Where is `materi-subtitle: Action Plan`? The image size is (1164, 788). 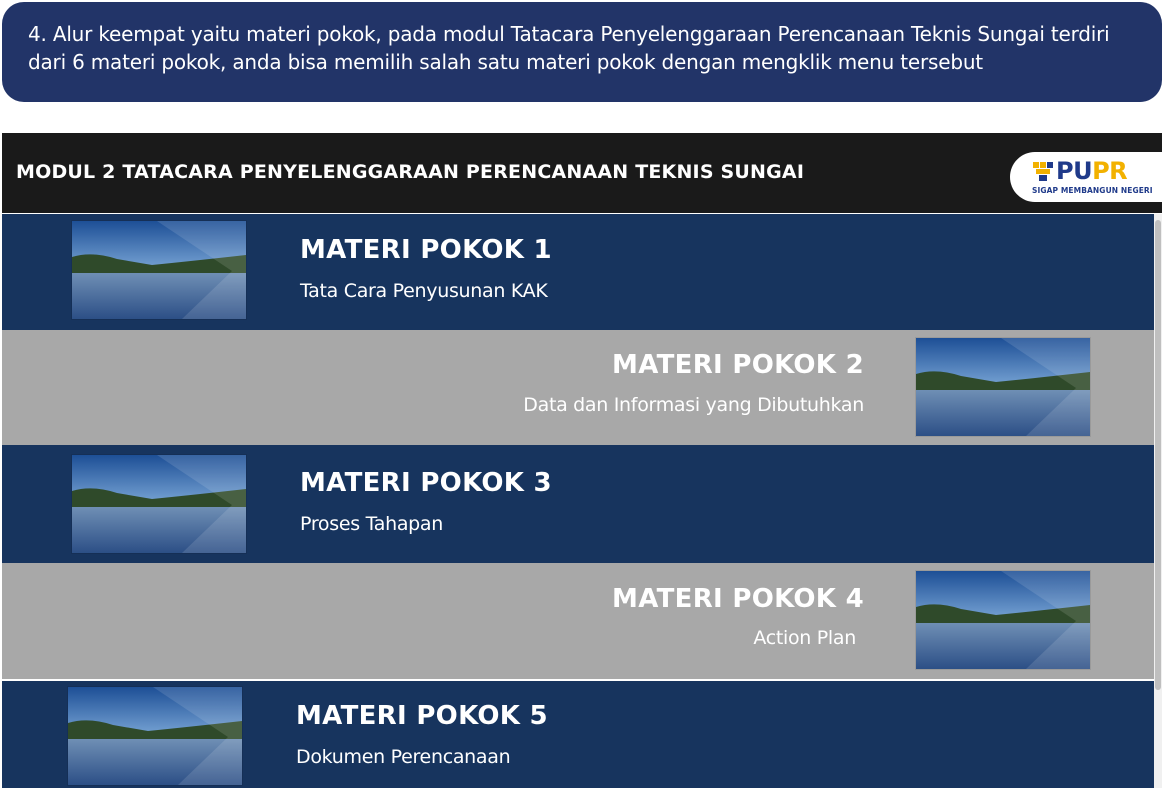
materi-subtitle: Action Plan is located at coordinates (804, 638).